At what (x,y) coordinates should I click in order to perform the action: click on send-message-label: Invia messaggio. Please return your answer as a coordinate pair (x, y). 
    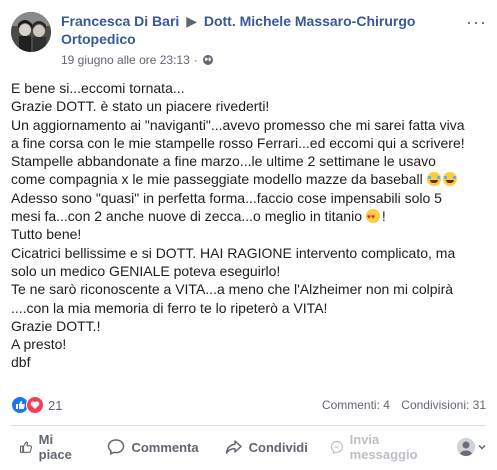
    Looking at the image, I should click on (383, 447).